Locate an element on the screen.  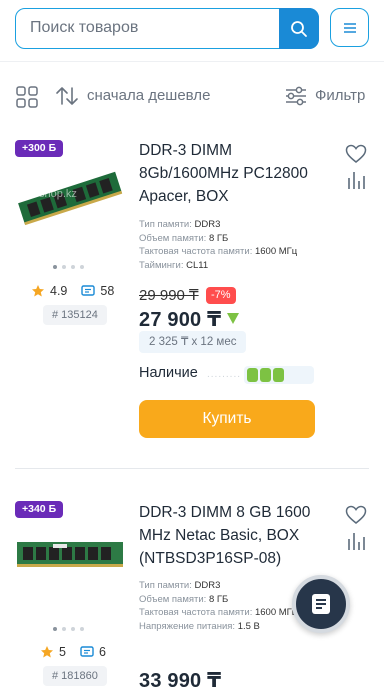
search-button is located at coordinates (299, 28).